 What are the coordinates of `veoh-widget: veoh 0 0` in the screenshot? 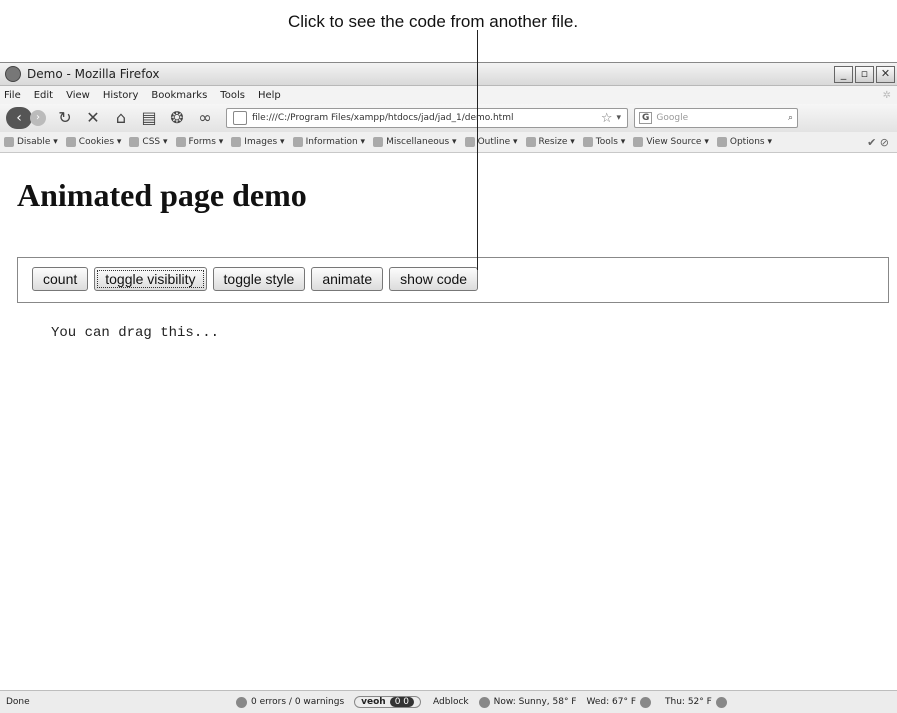 It's located at (388, 702).